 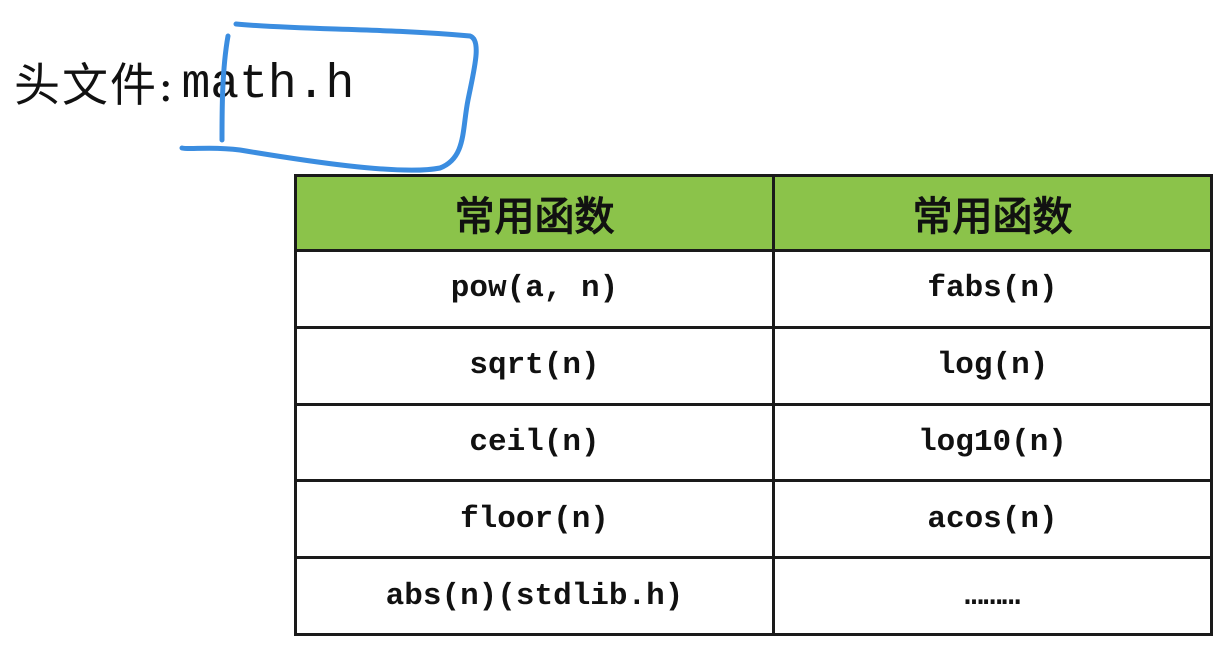 What do you see at coordinates (992, 289) in the screenshot?
I see `table-cell: fabs(n)` at bounding box center [992, 289].